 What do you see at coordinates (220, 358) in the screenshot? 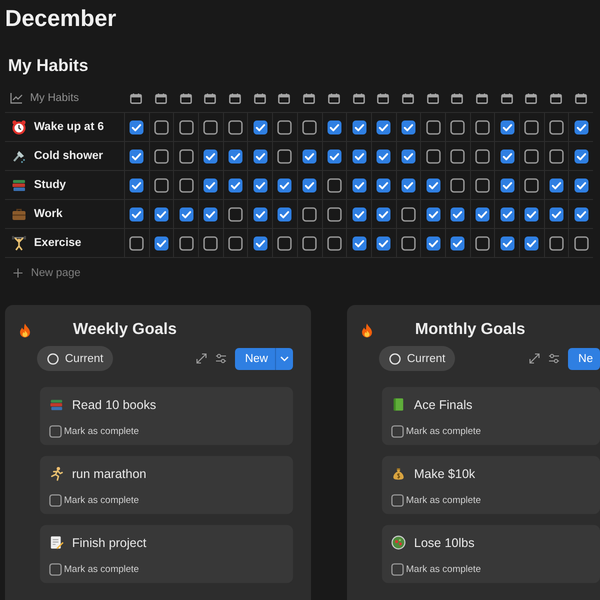
I see `sliders-icon` at bounding box center [220, 358].